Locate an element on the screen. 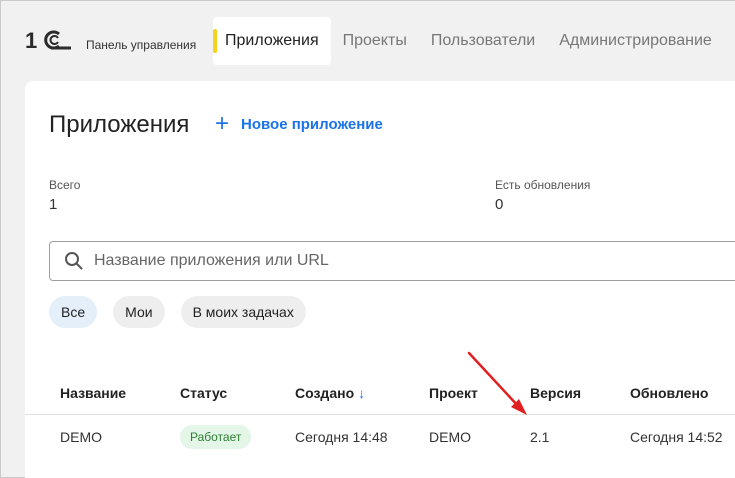  nav-item-users: Пользователи is located at coordinates (483, 41).